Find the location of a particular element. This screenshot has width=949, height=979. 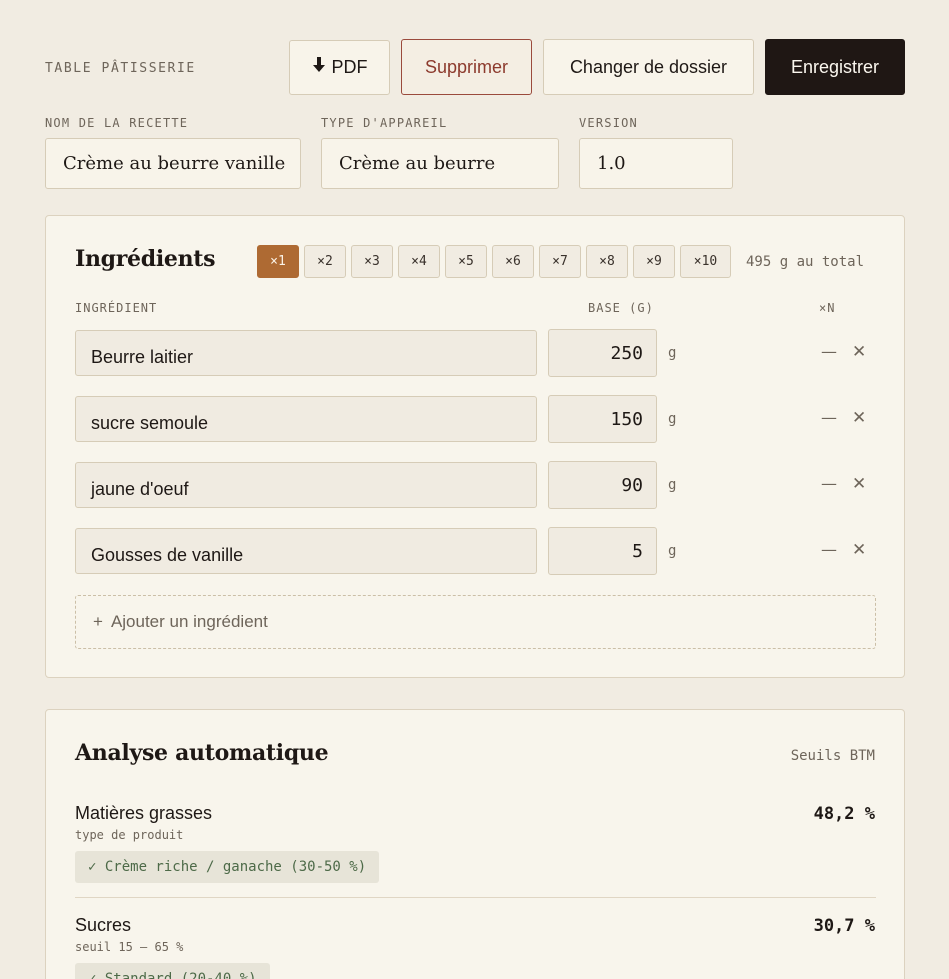

ingredient-qty-input: 250 is located at coordinates (602, 353).